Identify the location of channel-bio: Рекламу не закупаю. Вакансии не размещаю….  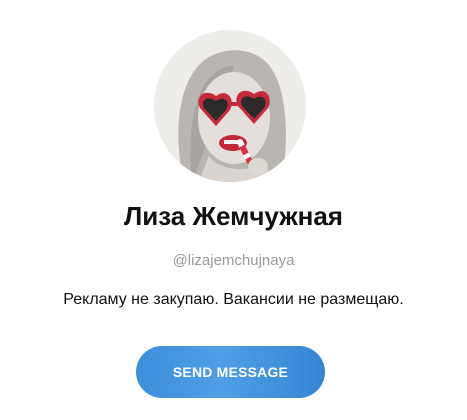
(233, 299).